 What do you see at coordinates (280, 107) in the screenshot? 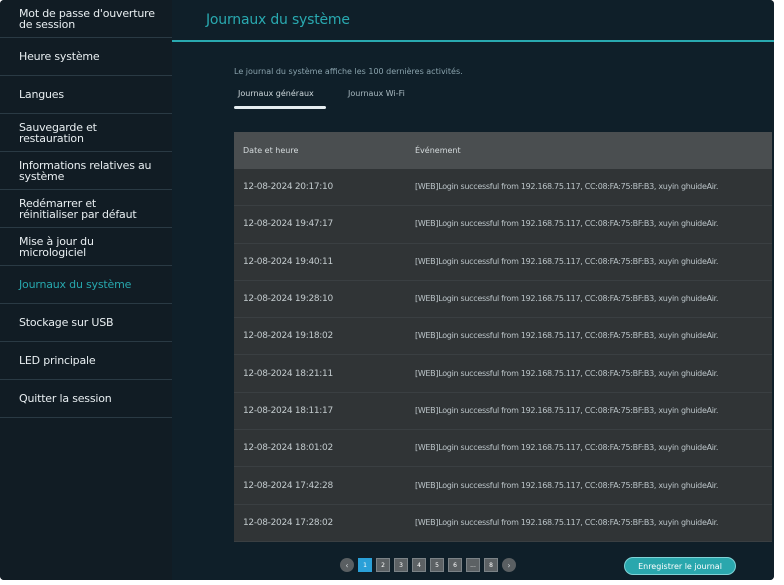
I see `active-tab-indicator` at bounding box center [280, 107].